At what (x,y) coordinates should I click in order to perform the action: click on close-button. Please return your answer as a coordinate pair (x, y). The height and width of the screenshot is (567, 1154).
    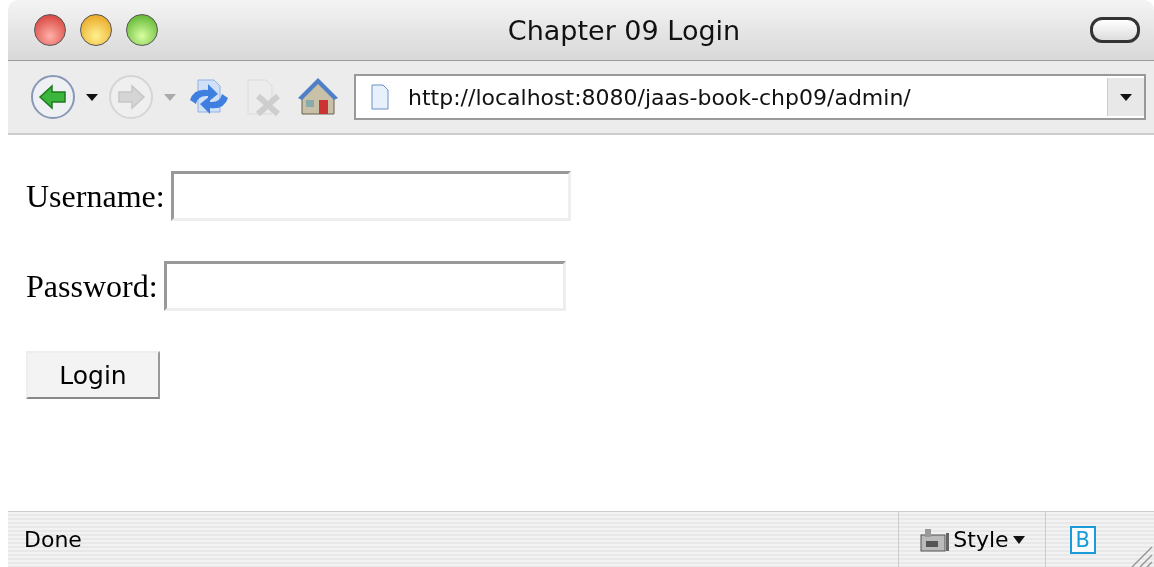
    Looking at the image, I should click on (50, 30).